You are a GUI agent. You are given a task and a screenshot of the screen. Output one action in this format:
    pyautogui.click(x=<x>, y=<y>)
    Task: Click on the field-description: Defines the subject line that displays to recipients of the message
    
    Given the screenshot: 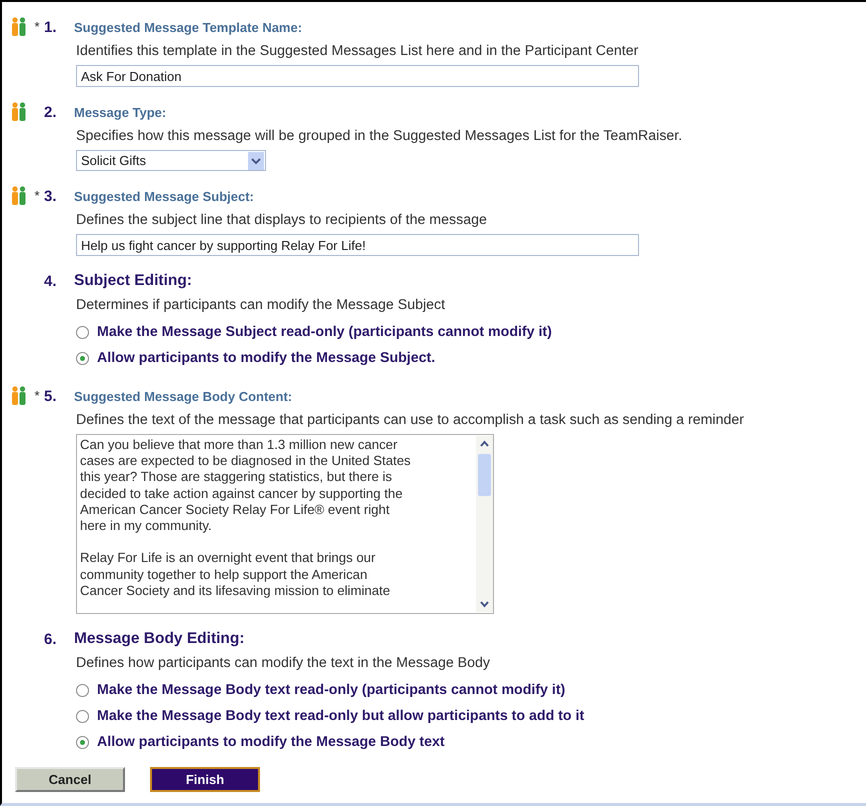 What is the action you would take?
    pyautogui.click(x=282, y=220)
    